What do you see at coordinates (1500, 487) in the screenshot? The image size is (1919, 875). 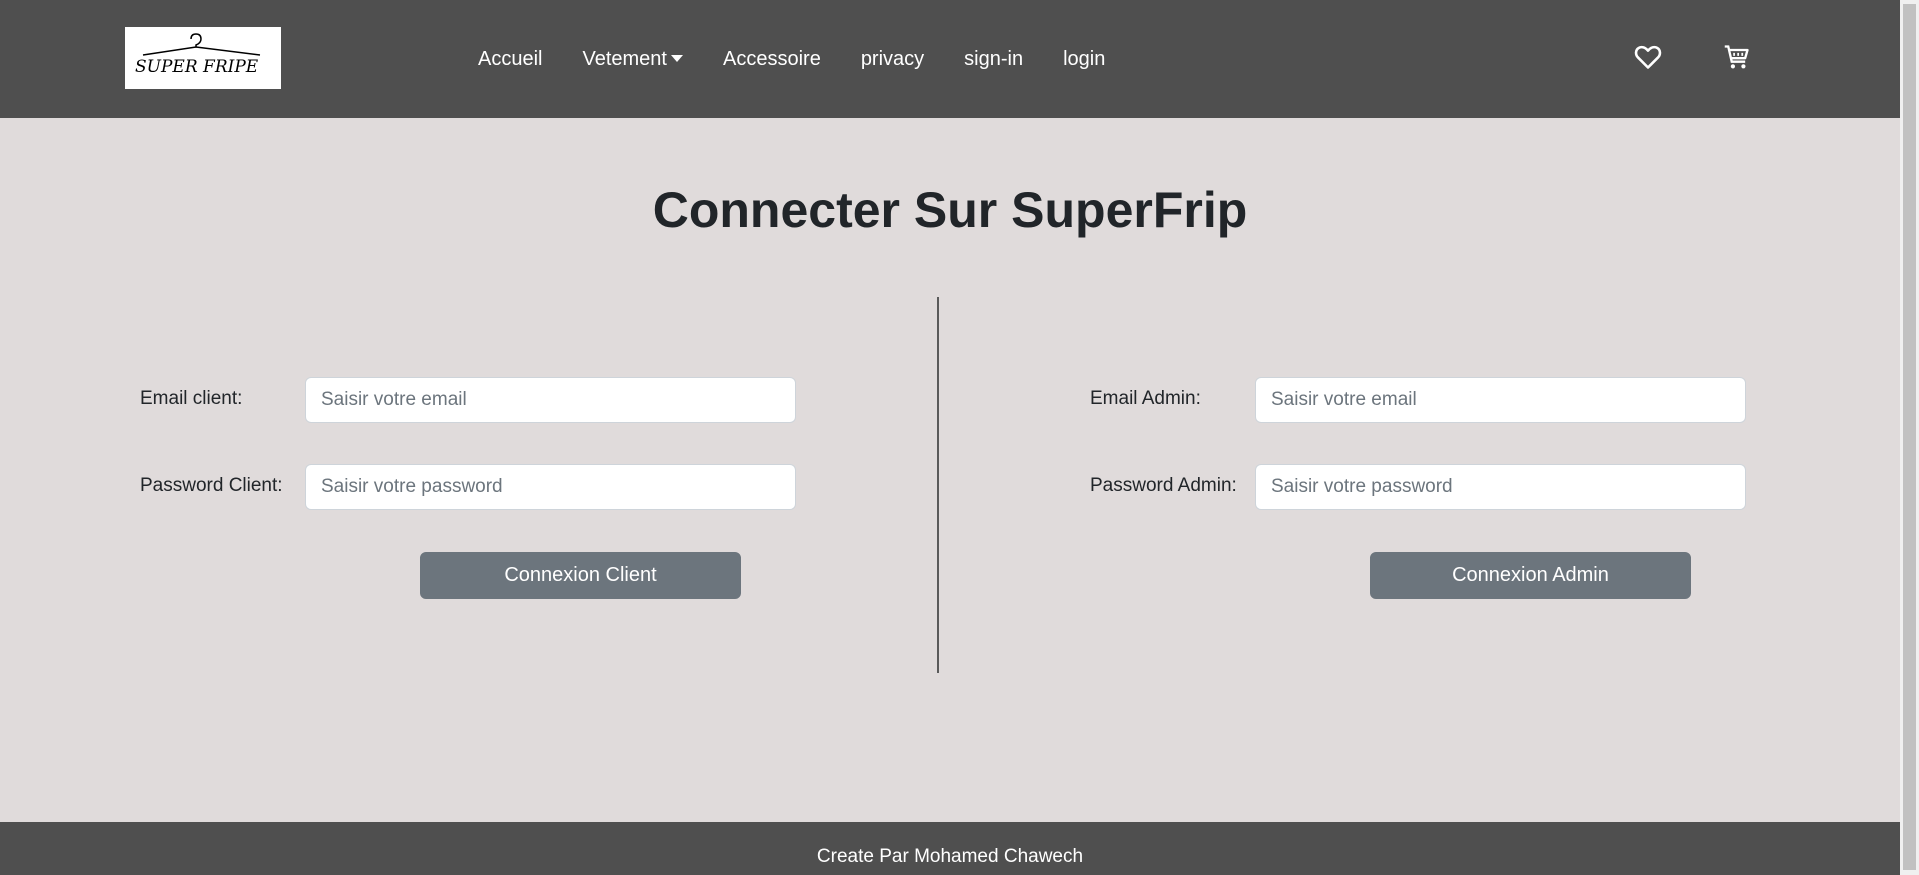 I see `admin-password-input` at bounding box center [1500, 487].